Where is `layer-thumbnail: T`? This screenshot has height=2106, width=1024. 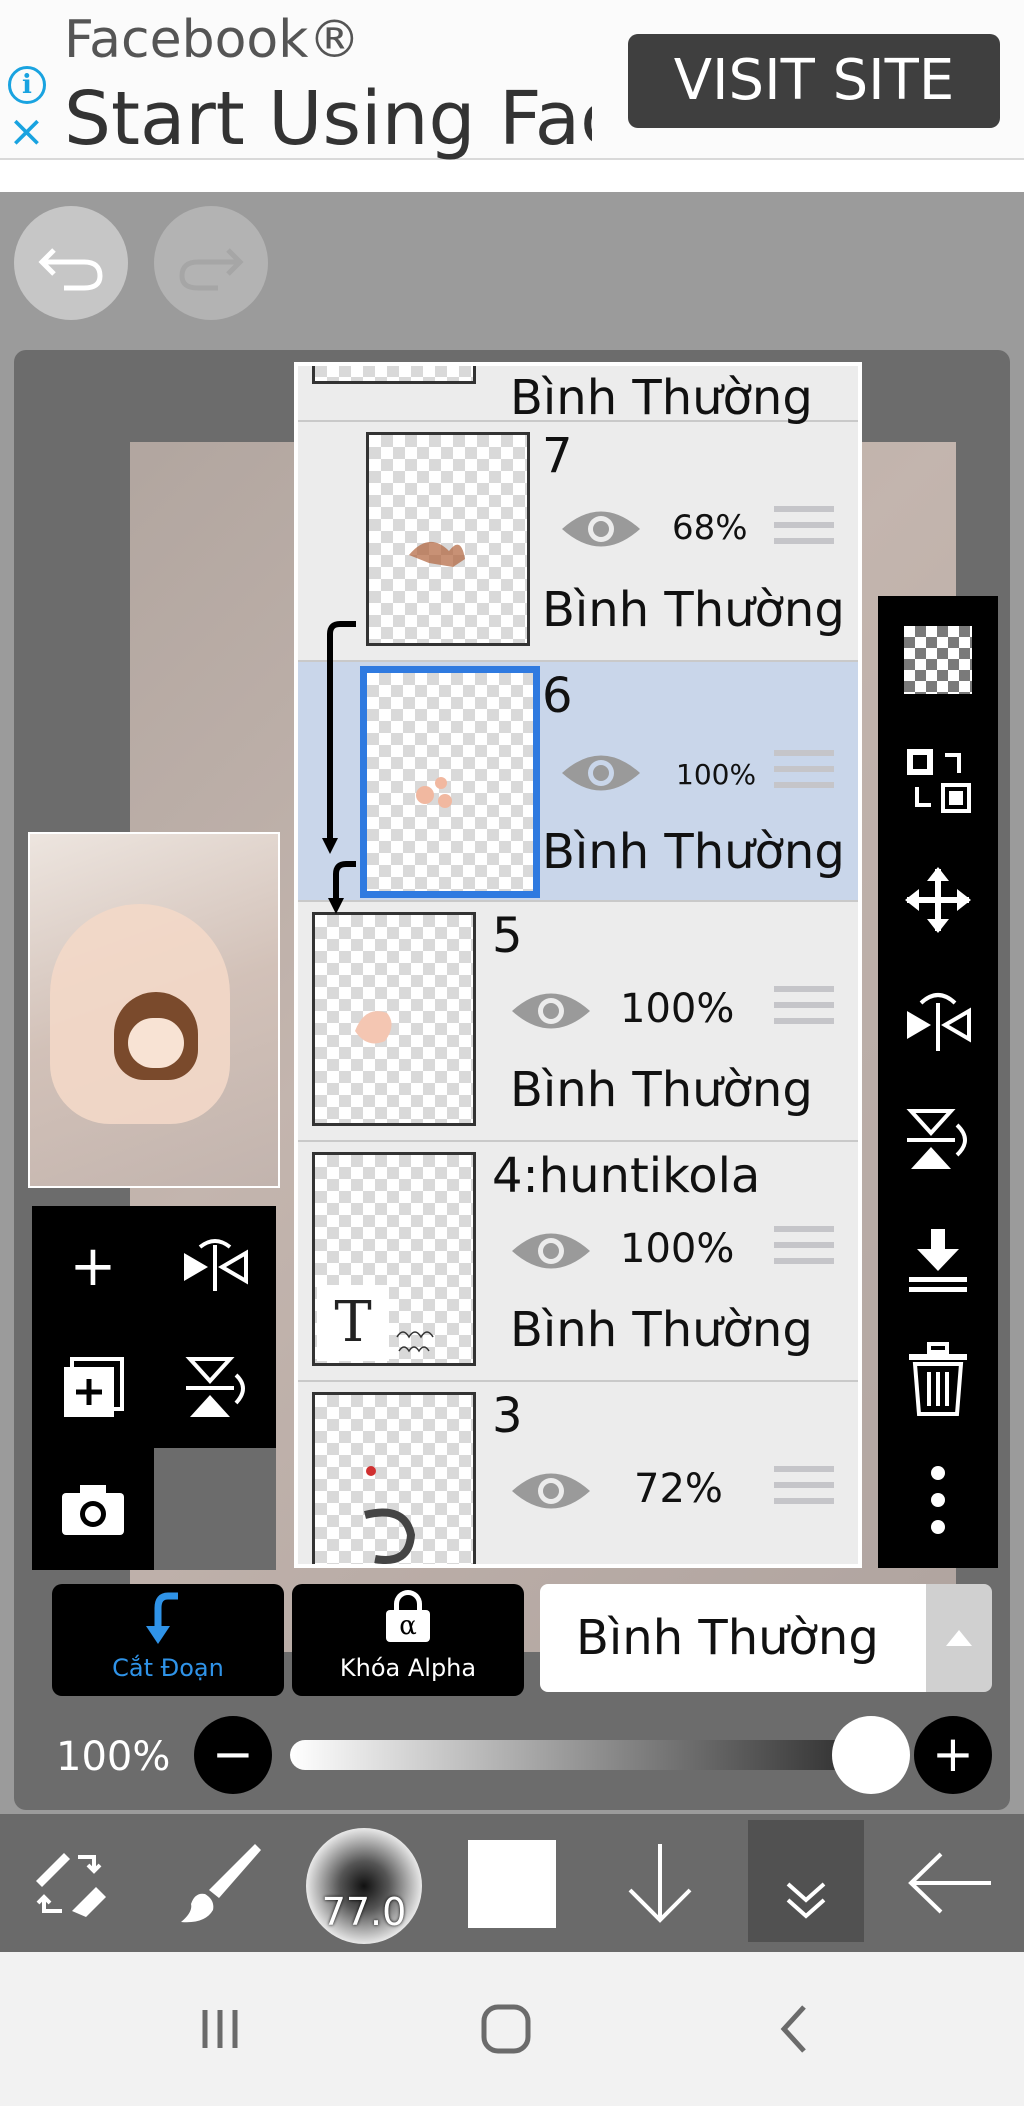
layer-thumbnail: T is located at coordinates (394, 1259).